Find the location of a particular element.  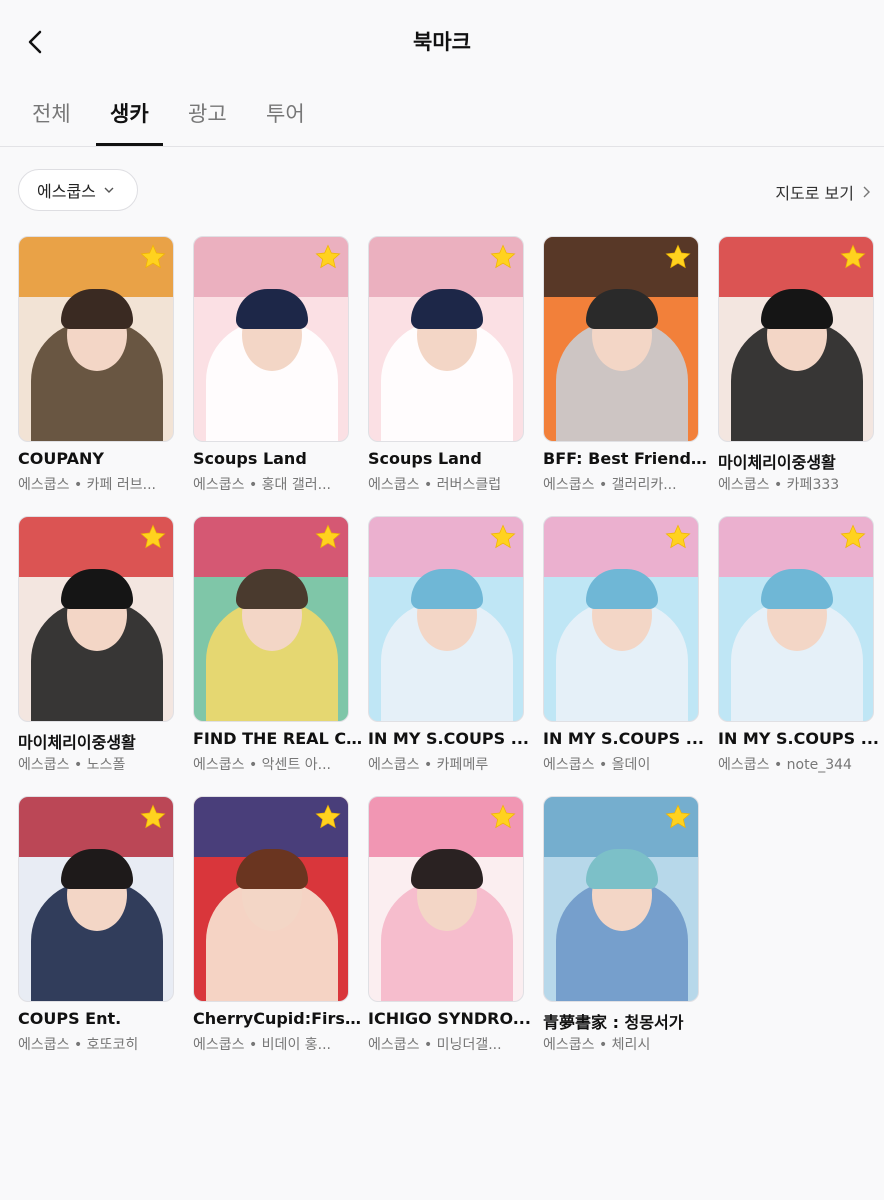

cafe-name: 青夢書家 : 청몽서가 is located at coordinates (613, 1022).